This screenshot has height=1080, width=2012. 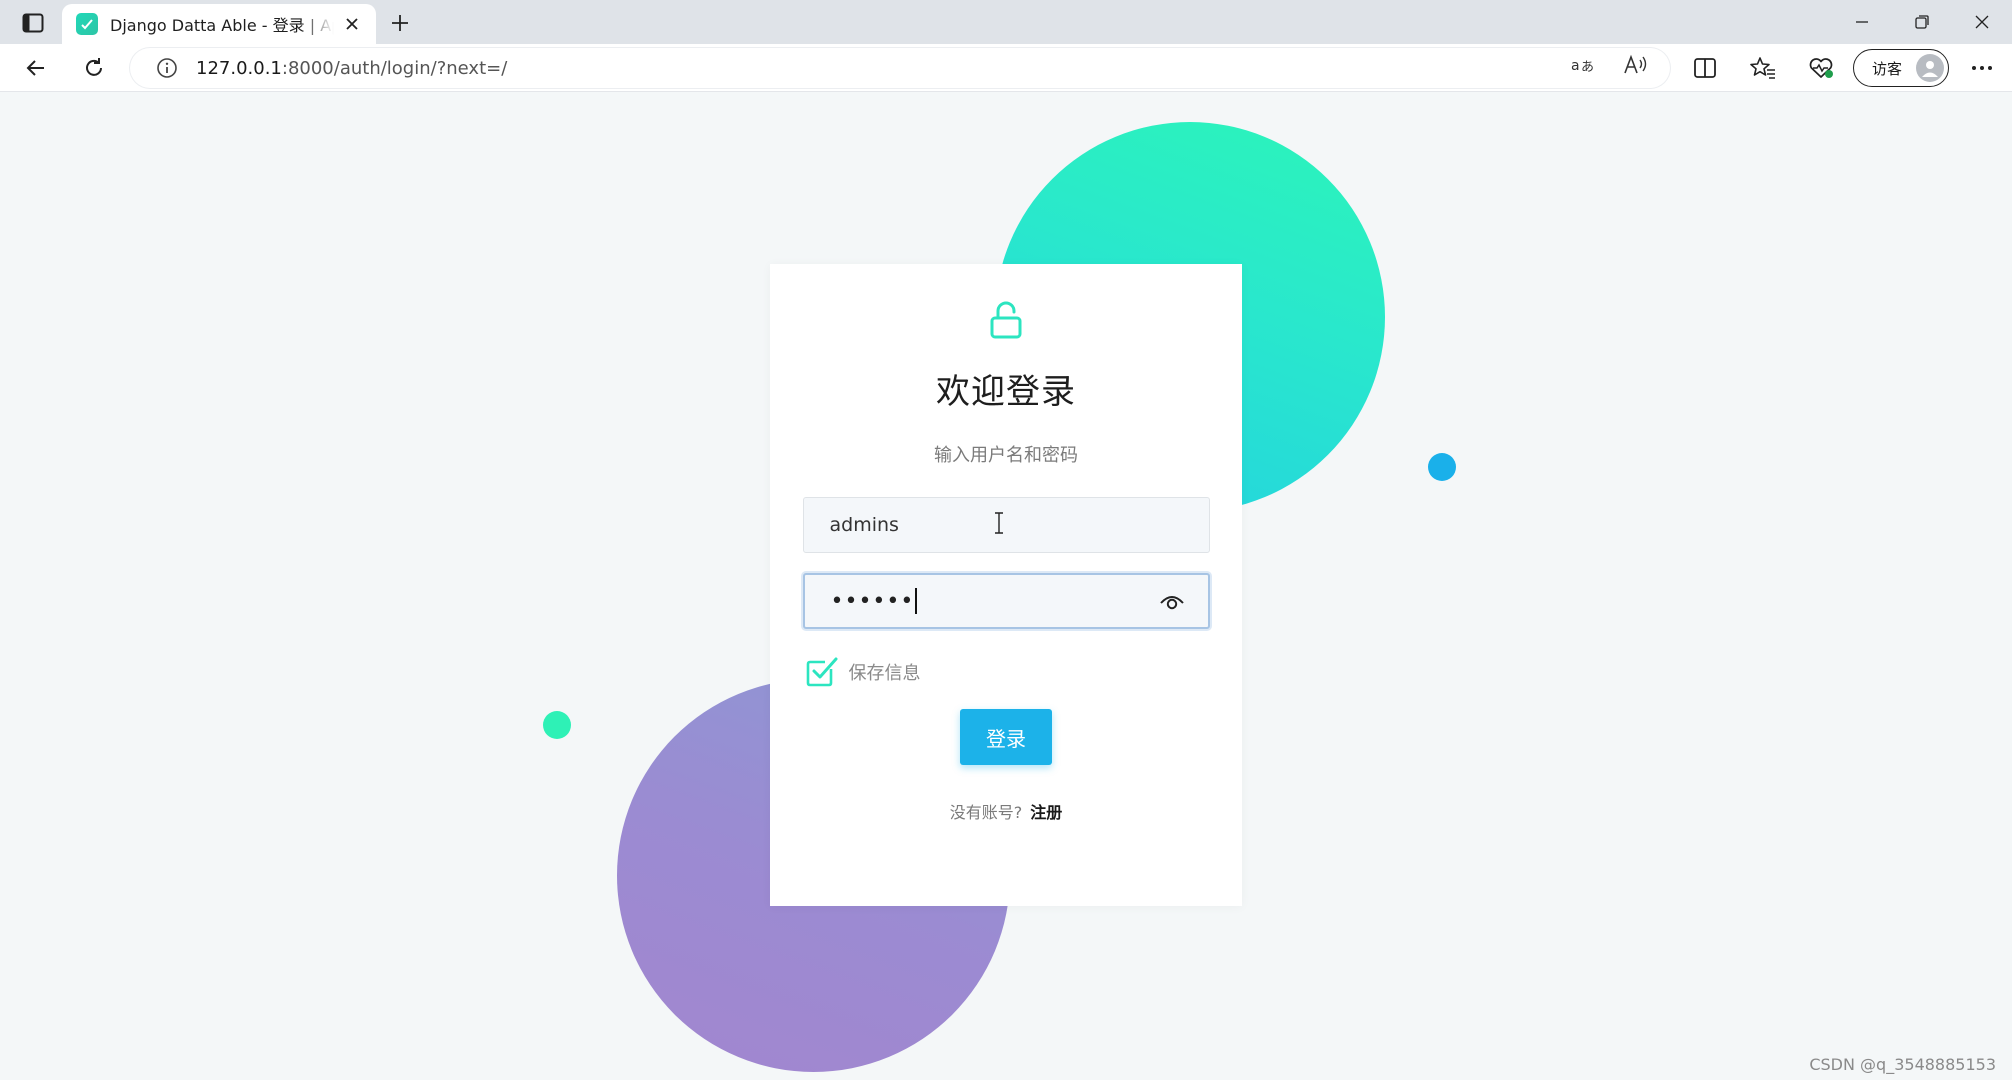 I want to click on avatar, so click(x=1930, y=68).